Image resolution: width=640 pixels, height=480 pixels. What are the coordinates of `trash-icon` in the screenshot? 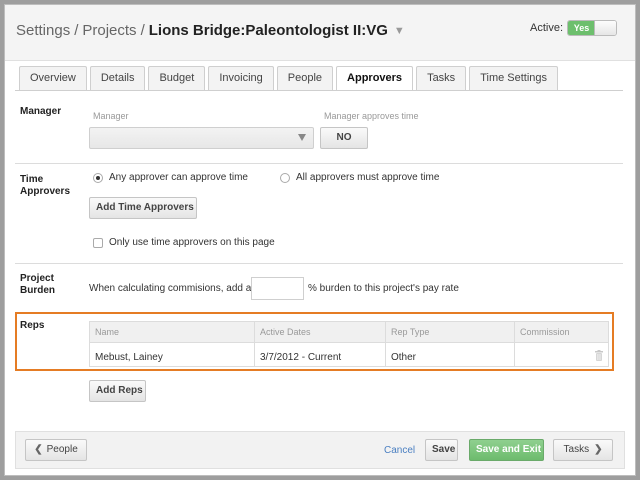 It's located at (599, 355).